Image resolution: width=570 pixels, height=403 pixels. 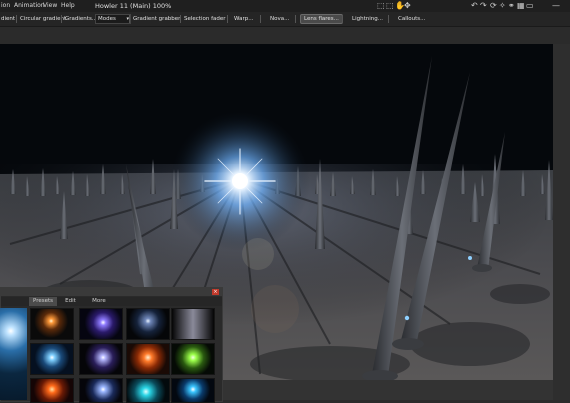 What do you see at coordinates (29, 6) in the screenshot?
I see `menu-item-animation: Animation` at bounding box center [29, 6].